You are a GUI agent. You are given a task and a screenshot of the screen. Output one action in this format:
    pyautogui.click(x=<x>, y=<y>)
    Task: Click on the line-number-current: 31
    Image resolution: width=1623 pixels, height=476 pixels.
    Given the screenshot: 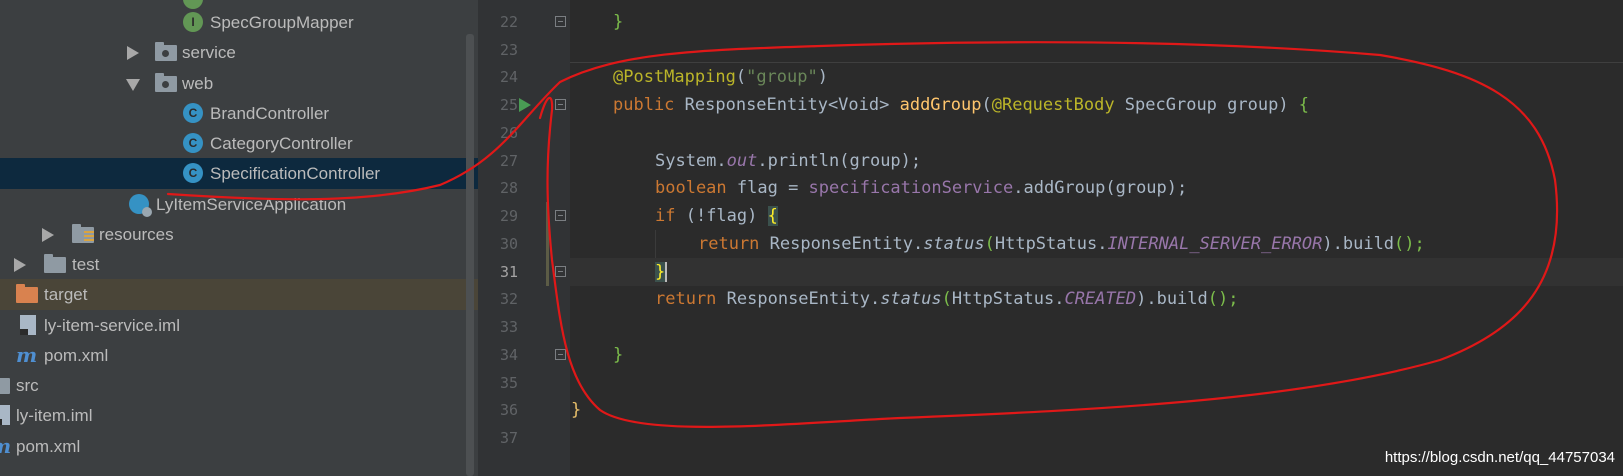 What is the action you would take?
    pyautogui.click(x=508, y=272)
    